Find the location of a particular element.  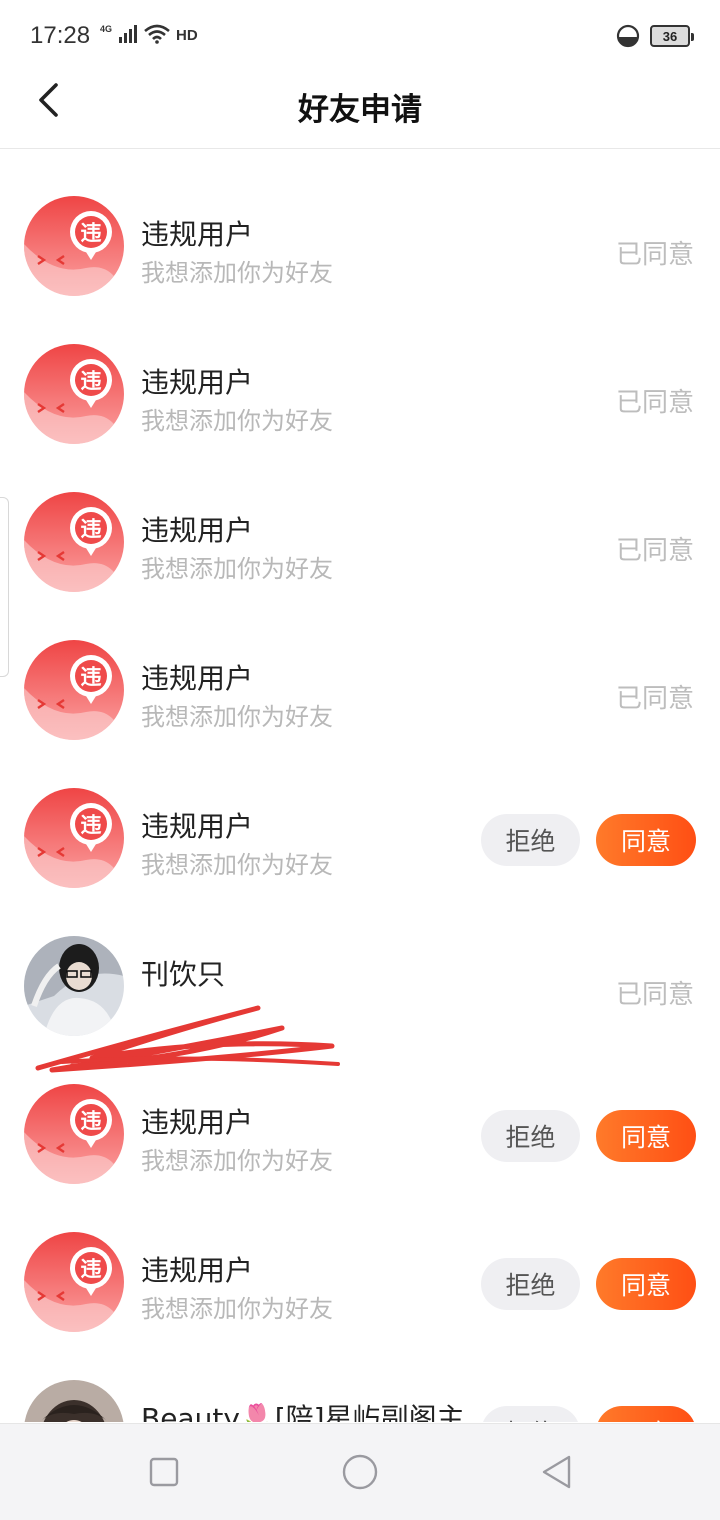

triangle-back-icon is located at coordinates (556, 1472).